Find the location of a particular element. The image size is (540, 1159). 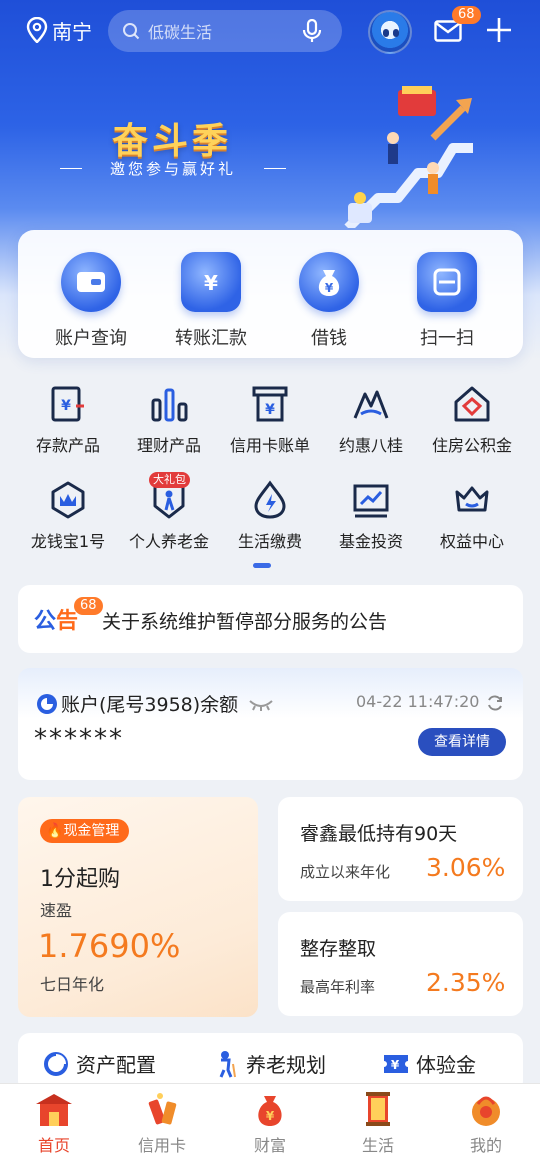

mountain-icon is located at coordinates (371, 404).